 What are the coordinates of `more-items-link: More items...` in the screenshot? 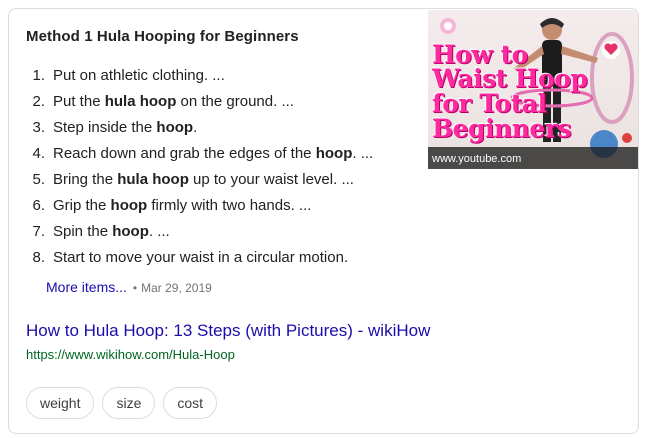 It's located at (86, 287).